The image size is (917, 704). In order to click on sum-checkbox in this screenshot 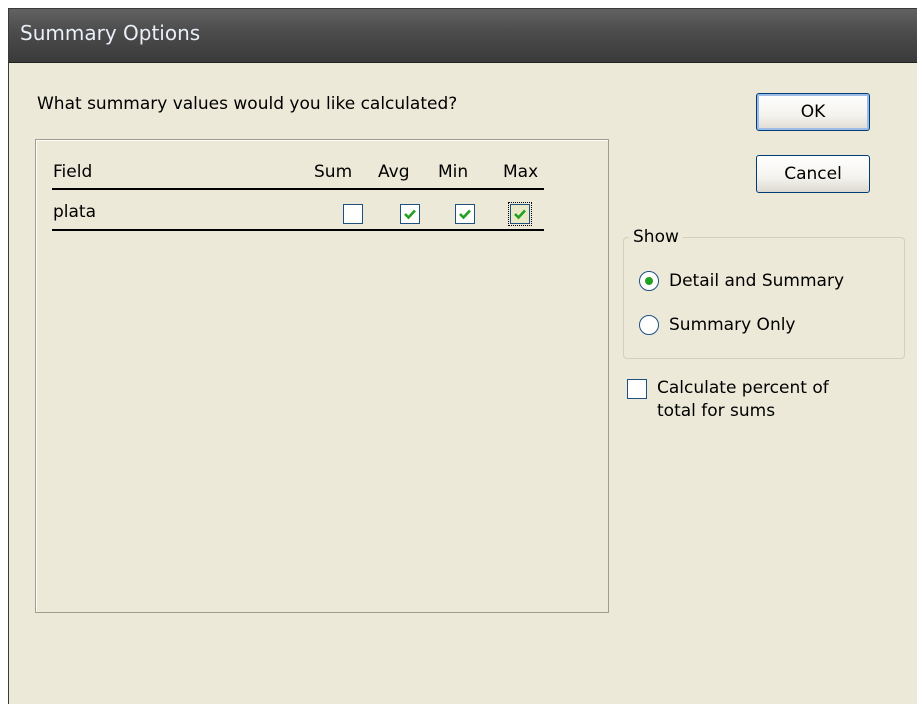, I will do `click(353, 214)`.